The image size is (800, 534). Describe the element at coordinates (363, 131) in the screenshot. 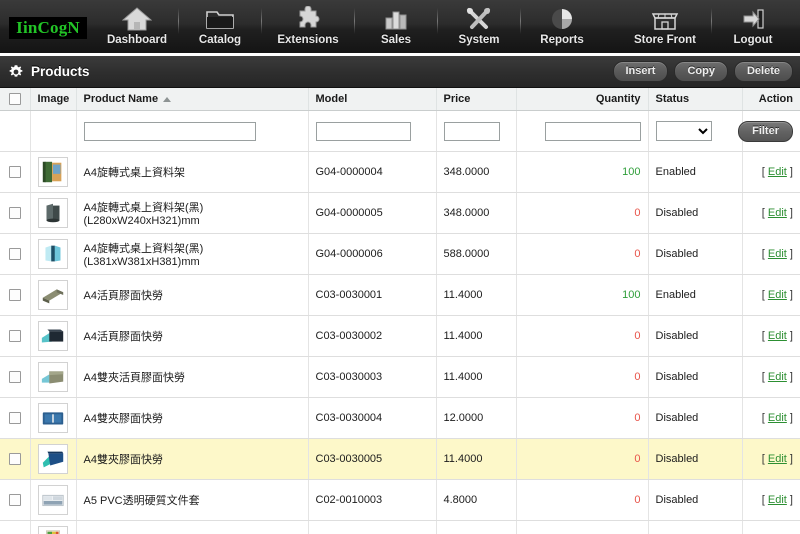

I see `filter-model-input` at that location.